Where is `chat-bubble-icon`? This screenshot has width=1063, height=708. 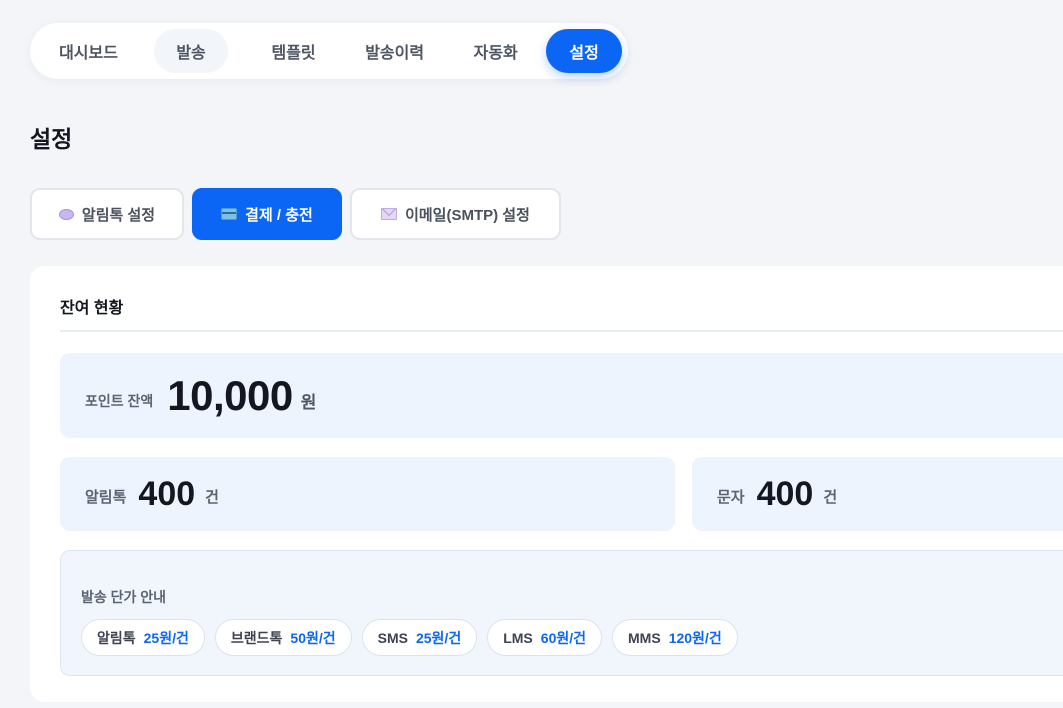
chat-bubble-icon is located at coordinates (66, 214).